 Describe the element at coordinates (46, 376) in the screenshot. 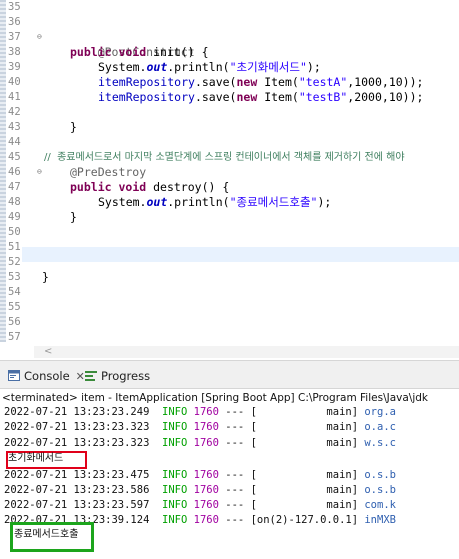

I see `tab-console: Console ✕` at that location.